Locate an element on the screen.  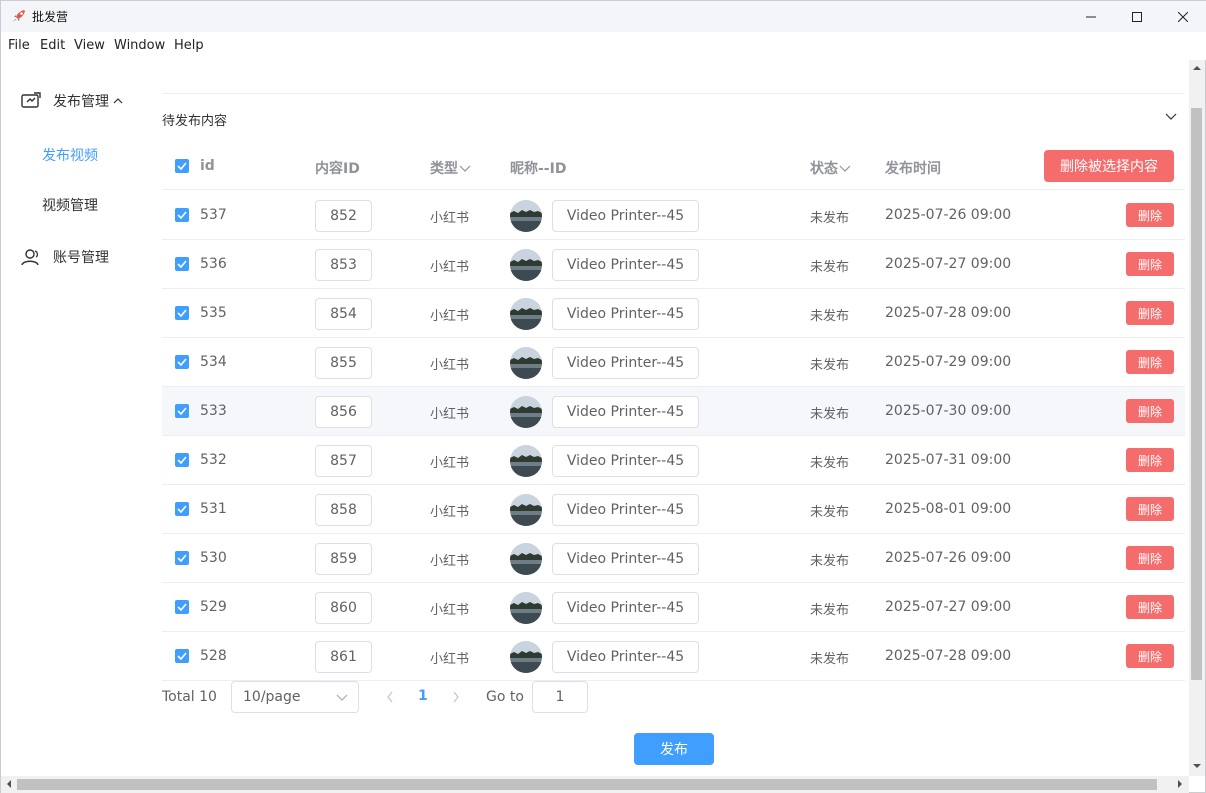
cell-id: 536 is located at coordinates (213, 264).